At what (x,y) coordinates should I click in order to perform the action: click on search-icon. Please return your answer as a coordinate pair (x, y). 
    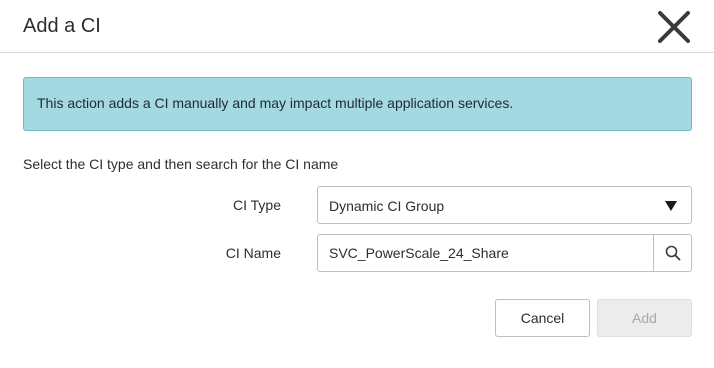
    Looking at the image, I should click on (673, 253).